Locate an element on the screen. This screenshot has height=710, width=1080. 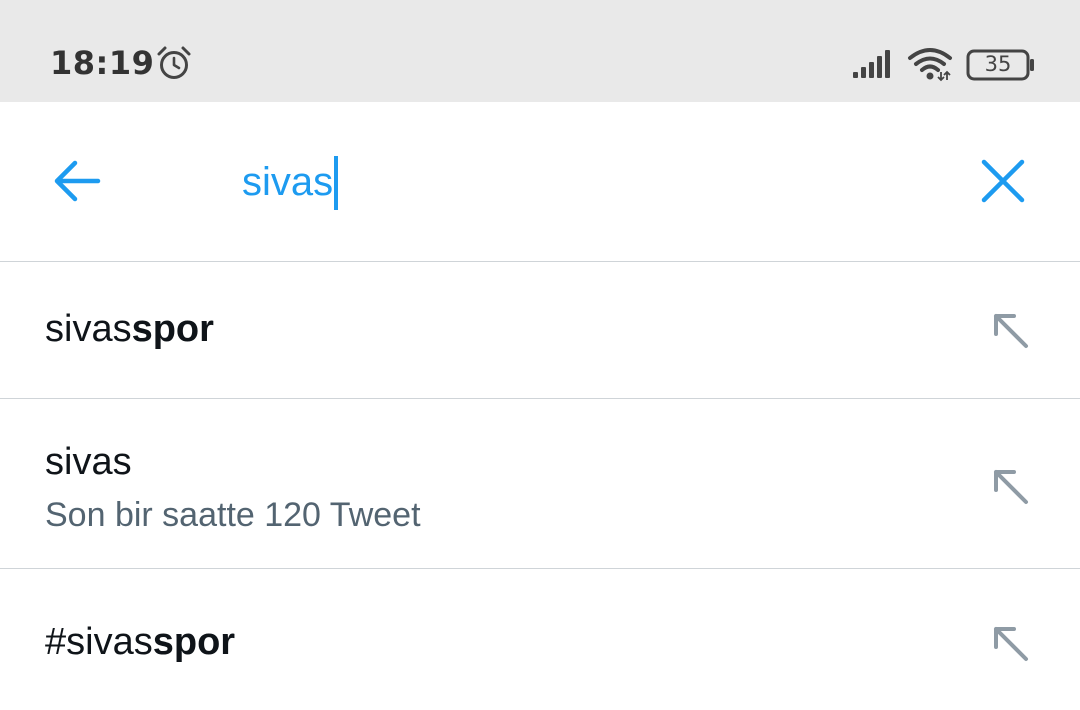
search-query: sivas is located at coordinates (288, 182).